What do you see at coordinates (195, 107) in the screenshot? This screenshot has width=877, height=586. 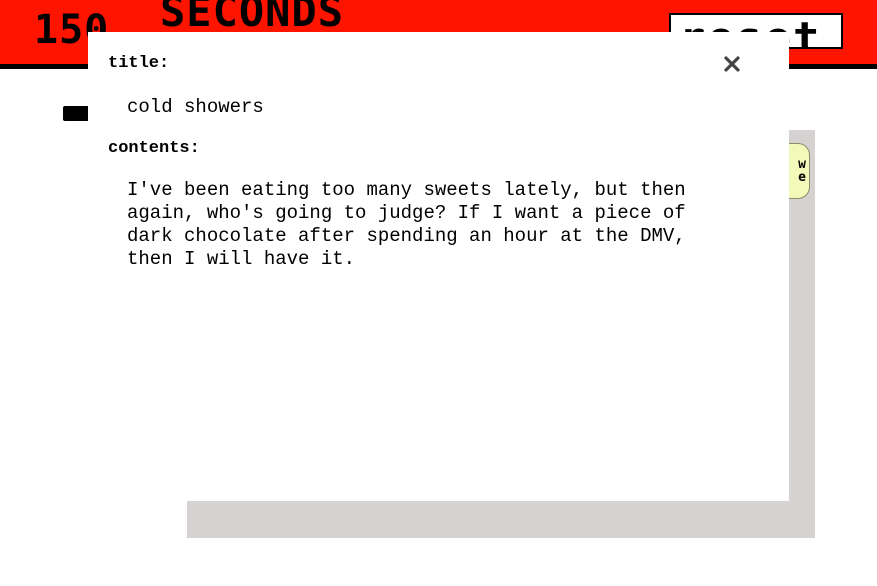 I see `note-title-value: cold showers` at bounding box center [195, 107].